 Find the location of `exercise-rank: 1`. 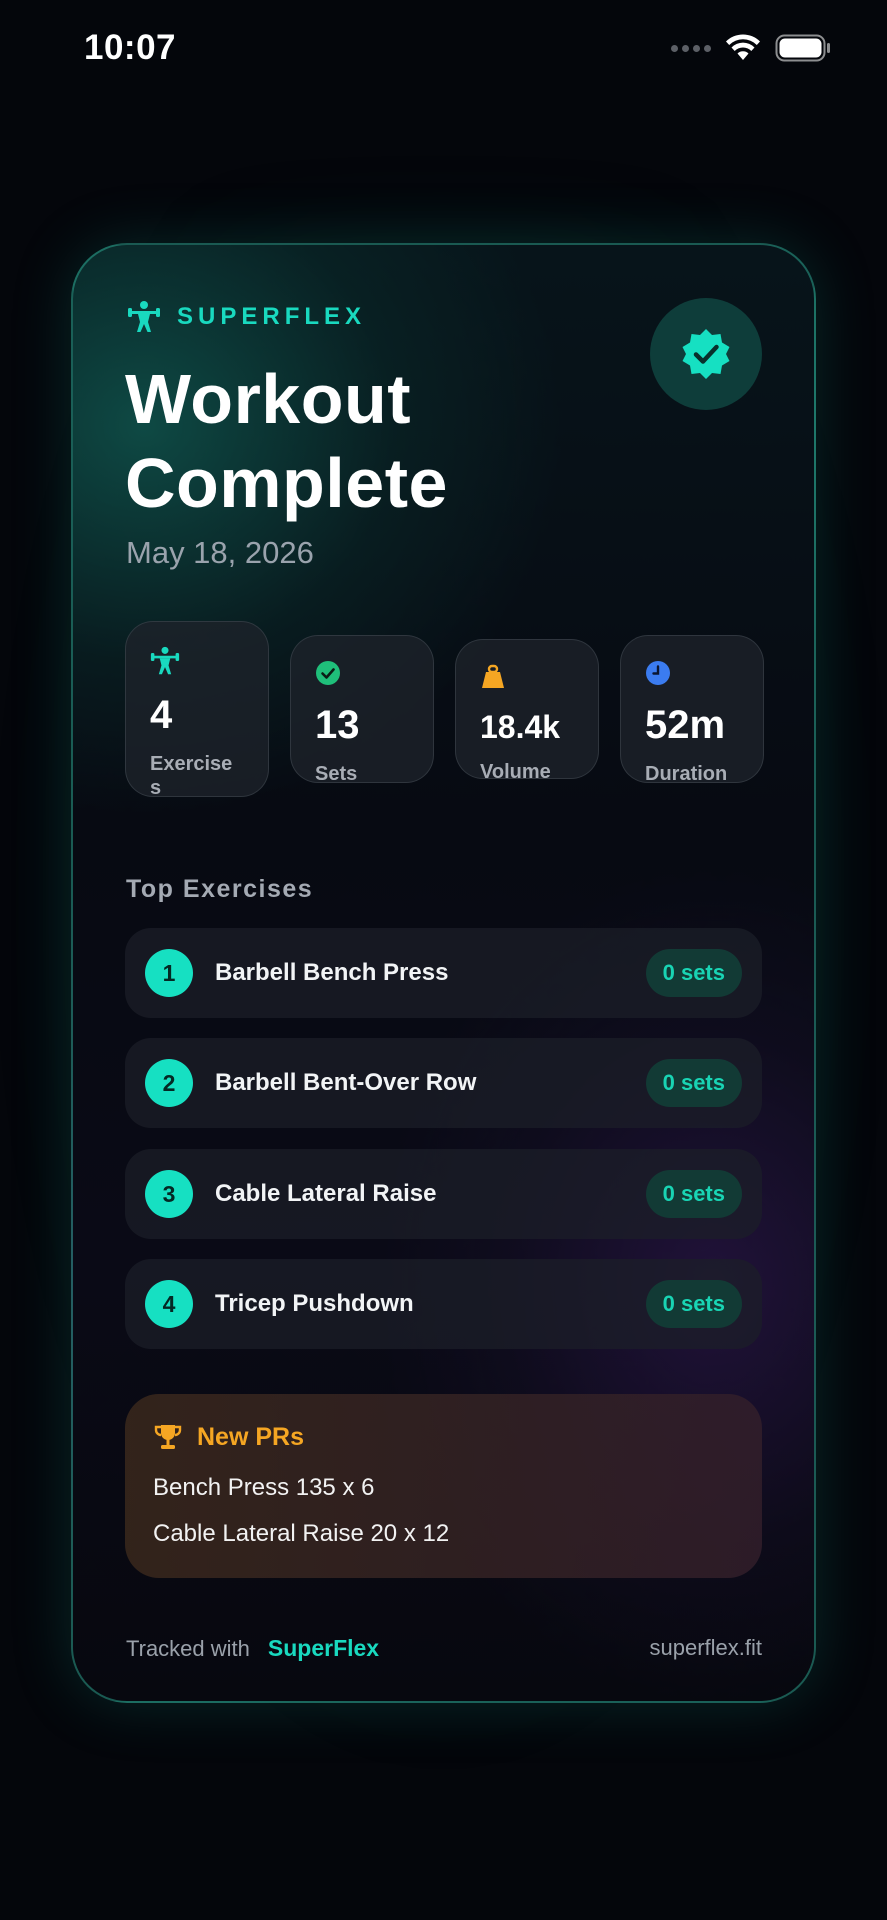

exercise-rank: 1 is located at coordinates (169, 973).